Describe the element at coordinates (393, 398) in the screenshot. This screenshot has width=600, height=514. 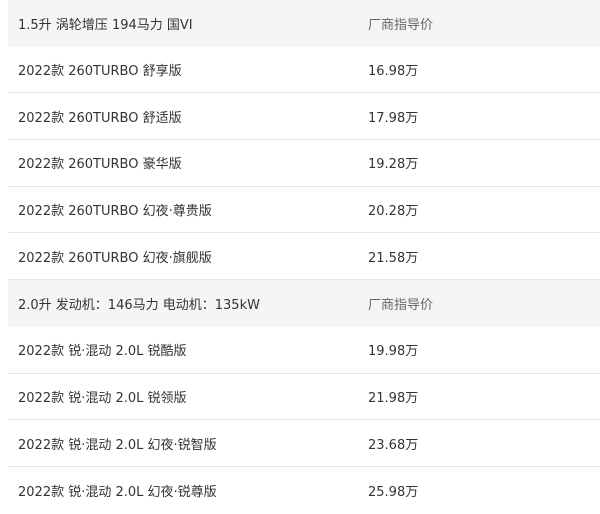
I see `trim-price: 21.98万` at that location.